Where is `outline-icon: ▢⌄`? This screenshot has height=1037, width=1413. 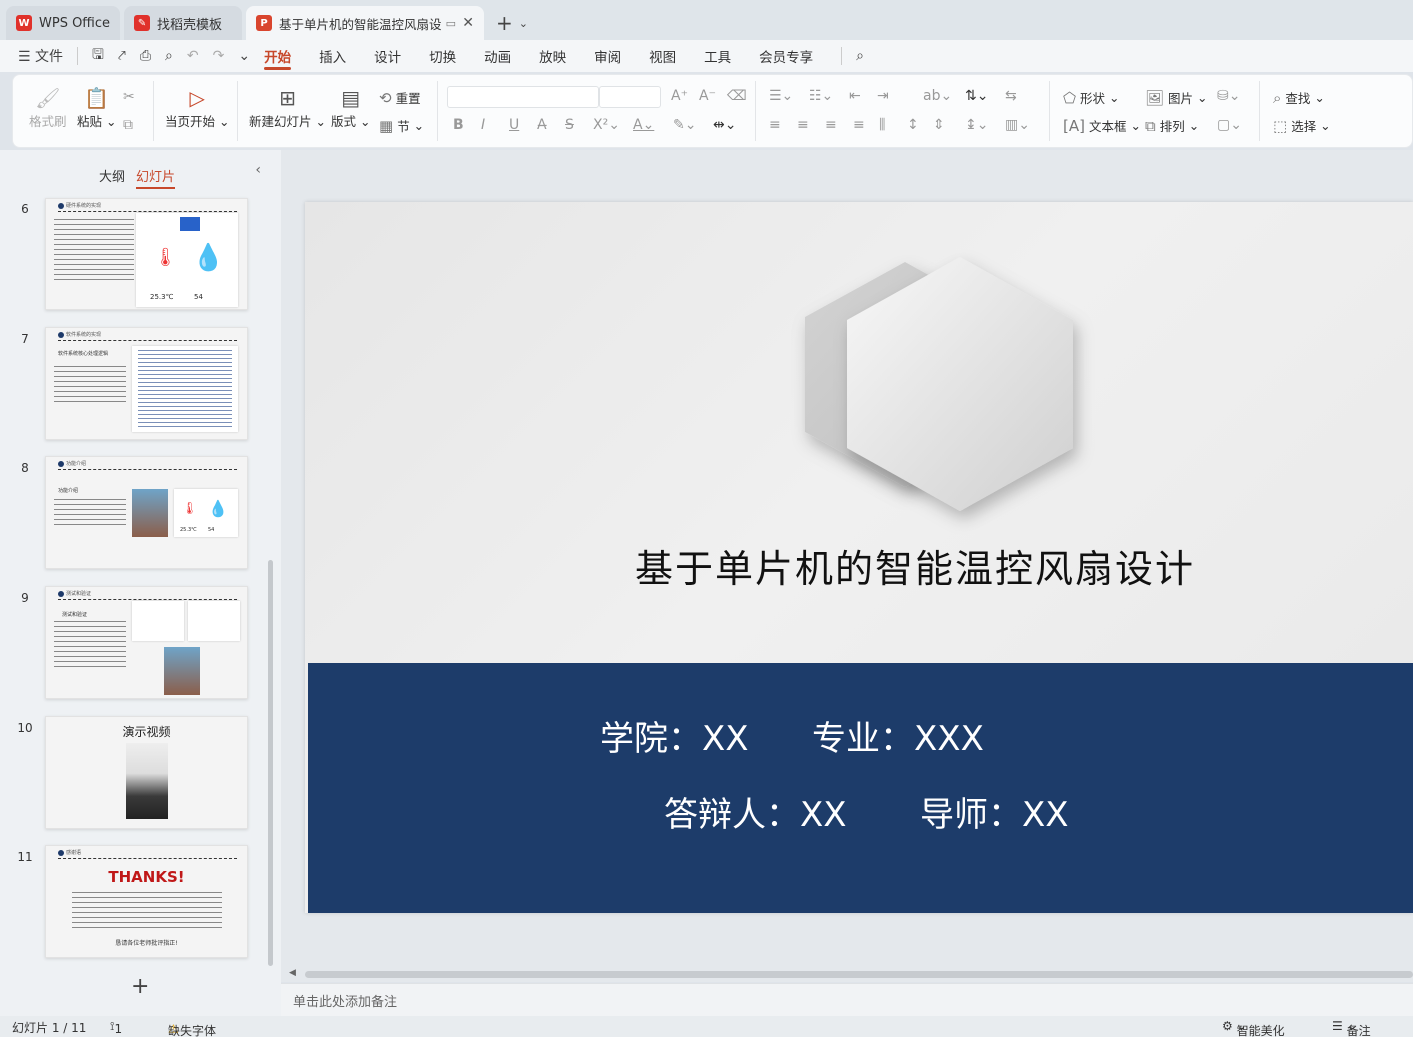
outline-icon: ▢⌄ is located at coordinates (1229, 125).